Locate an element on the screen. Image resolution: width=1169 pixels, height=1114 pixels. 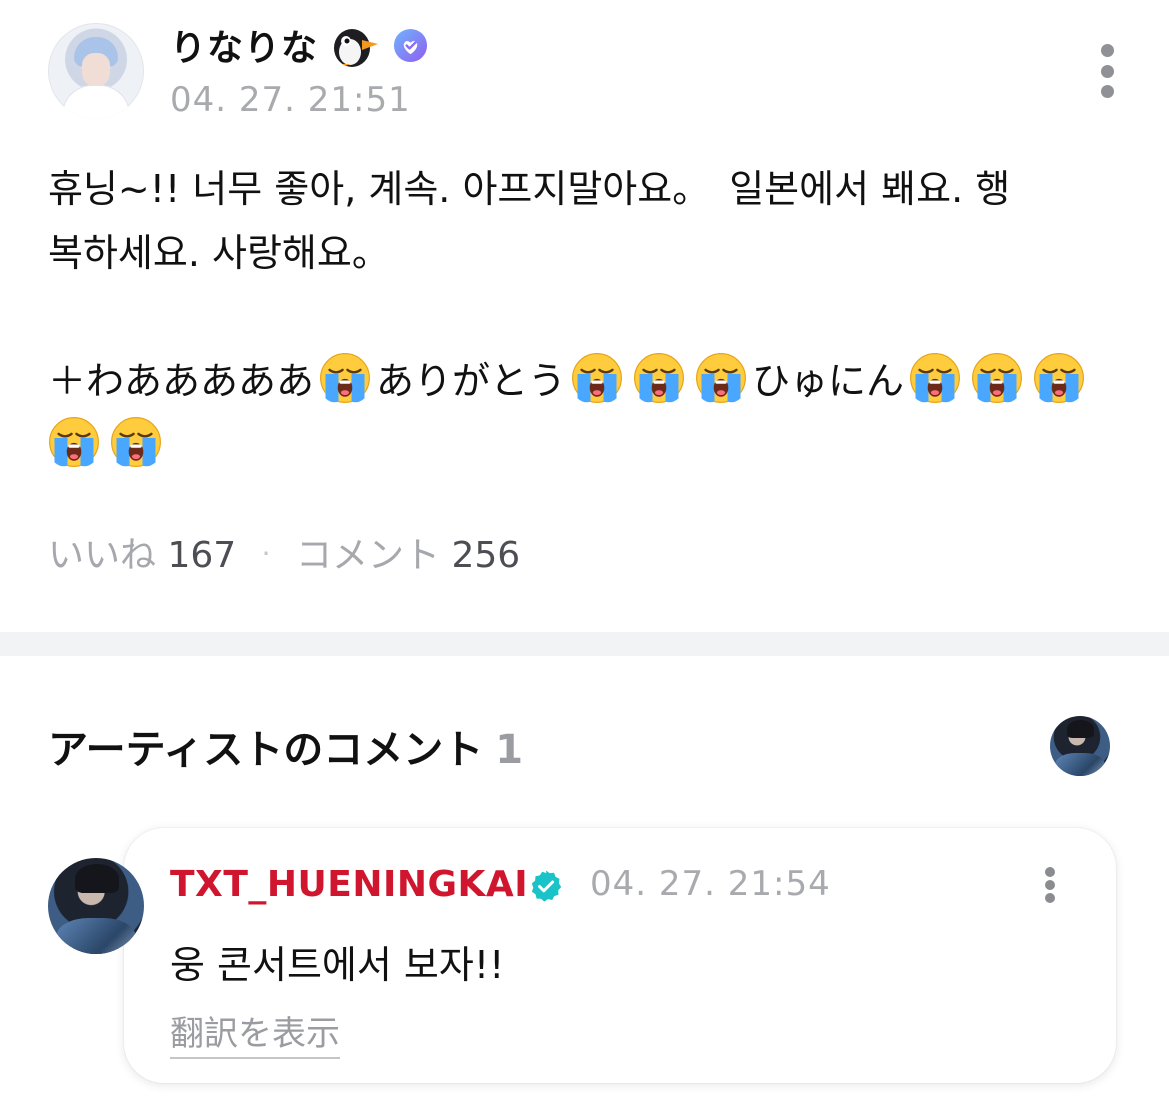
comments-label: コメント is located at coordinates (368, 555).